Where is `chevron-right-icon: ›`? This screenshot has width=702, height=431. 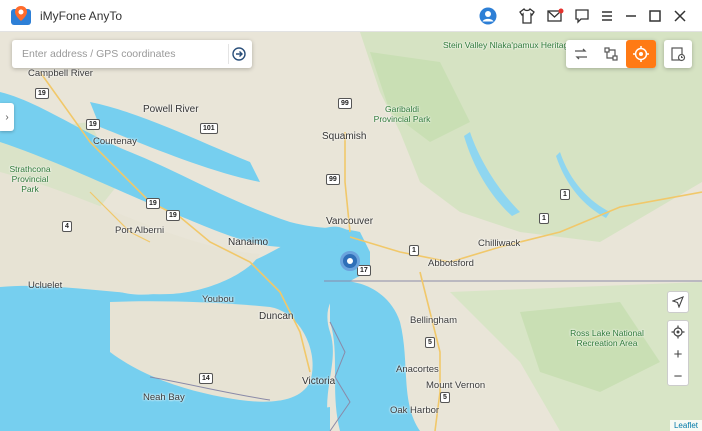 chevron-right-icon: › is located at coordinates (7, 117).